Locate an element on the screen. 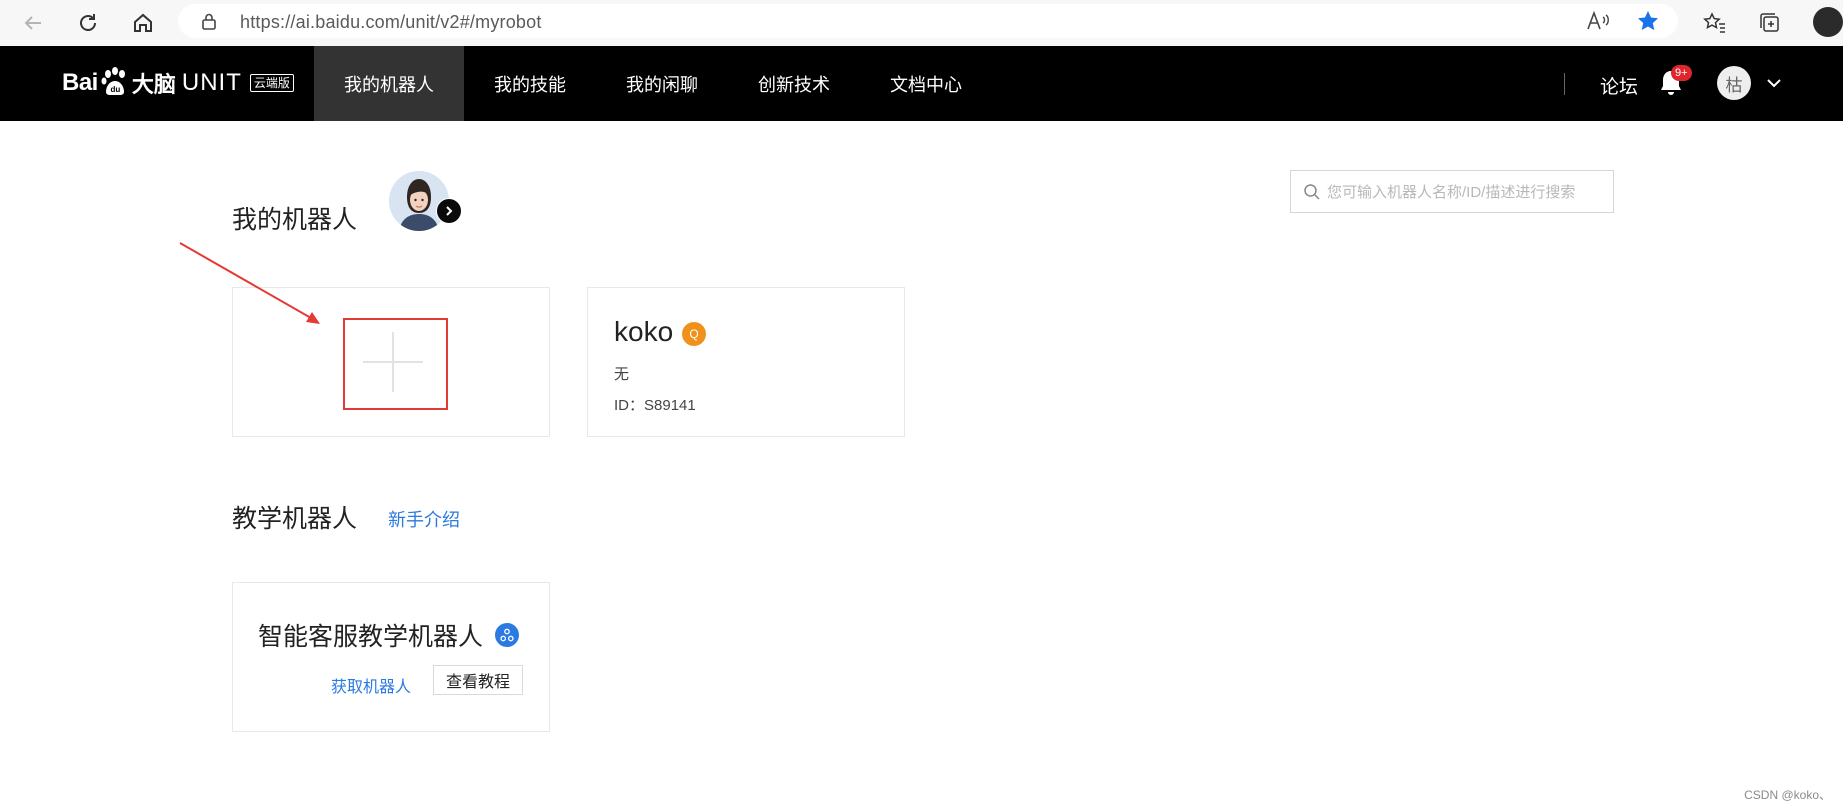 This screenshot has height=807, width=1843. chevron-down-icon is located at coordinates (1774, 85).